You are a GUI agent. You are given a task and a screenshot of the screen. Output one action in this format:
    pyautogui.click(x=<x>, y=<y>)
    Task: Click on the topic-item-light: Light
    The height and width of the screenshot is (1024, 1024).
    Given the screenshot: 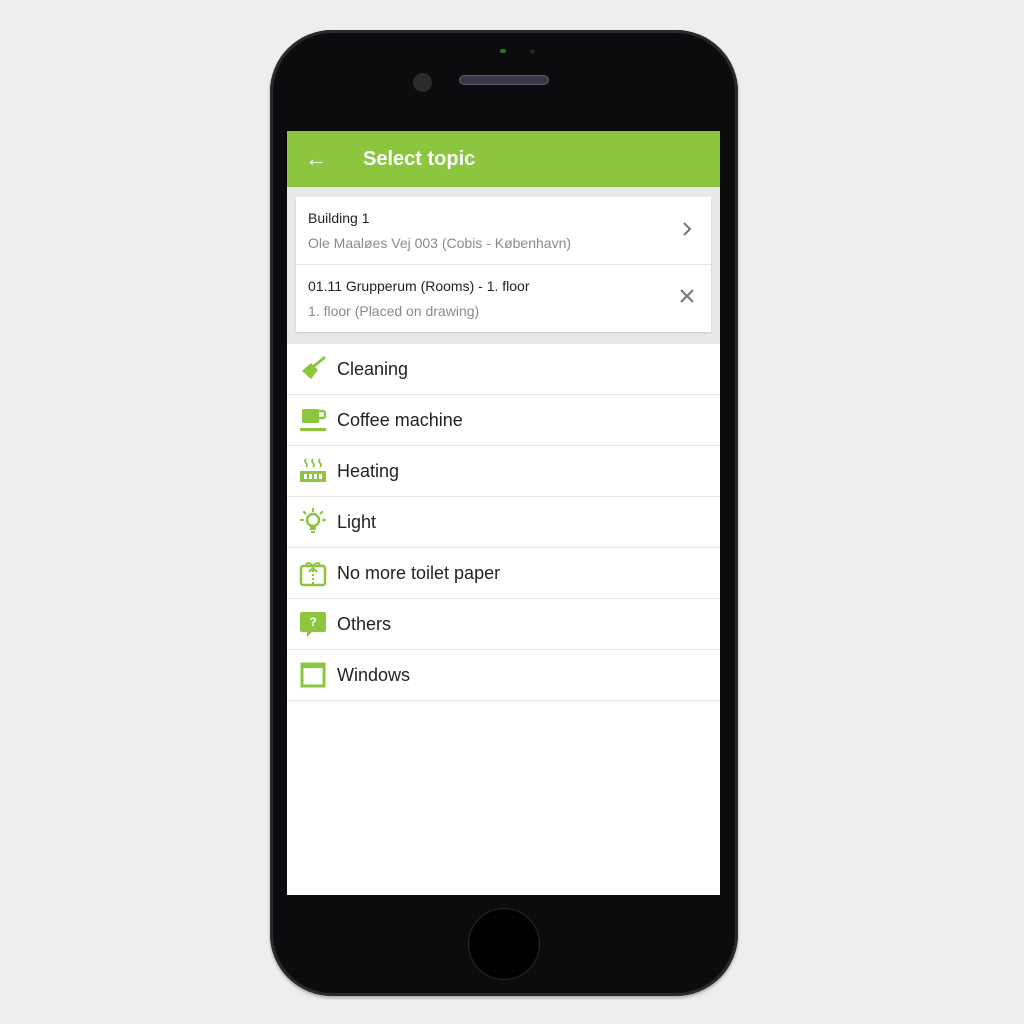 What is the action you would take?
    pyautogui.click(x=503, y=522)
    